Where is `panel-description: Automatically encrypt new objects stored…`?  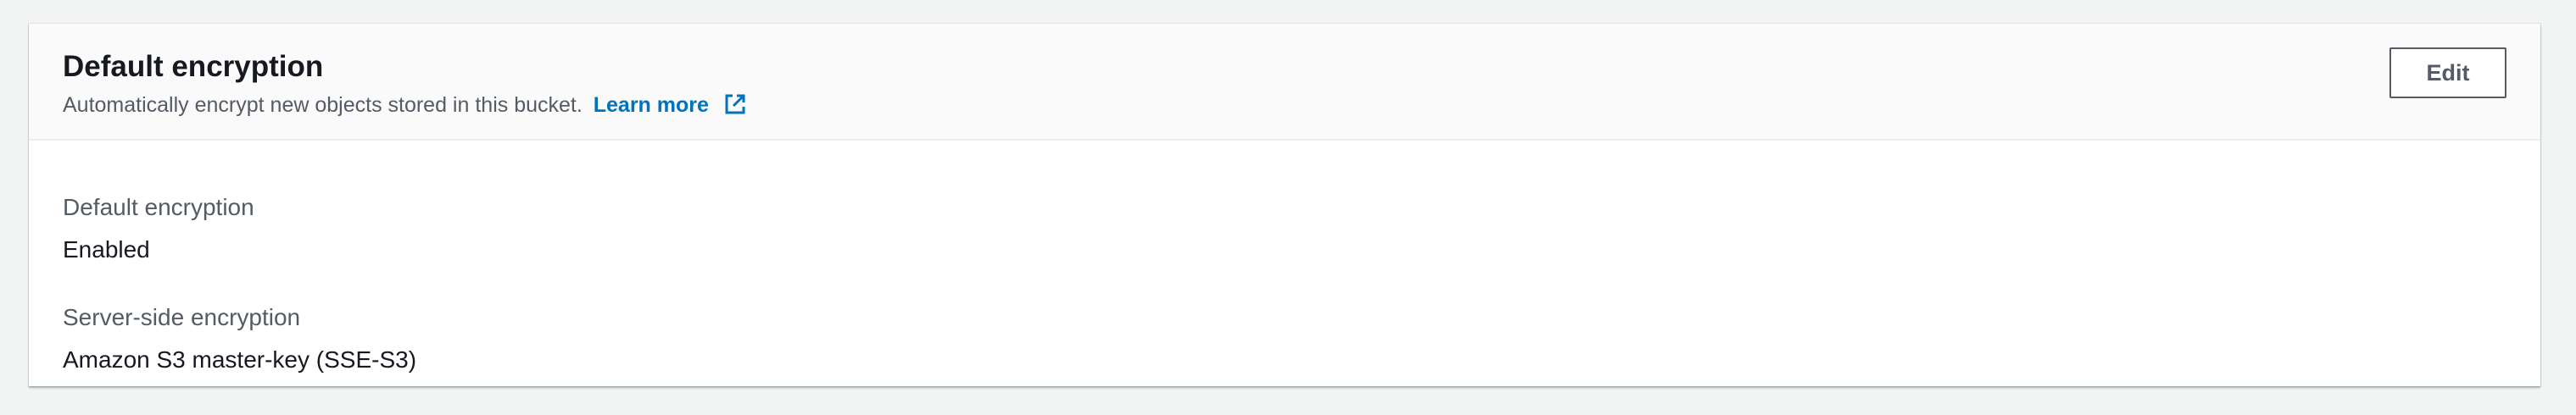
panel-description: Automatically encrypt new objects stored… is located at coordinates (405, 108).